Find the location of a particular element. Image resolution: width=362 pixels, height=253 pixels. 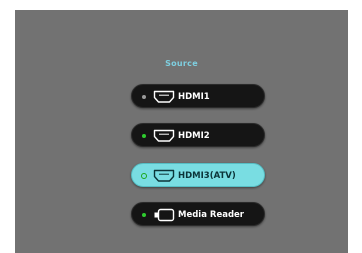

source-menu-title: Source is located at coordinates (181, 63).